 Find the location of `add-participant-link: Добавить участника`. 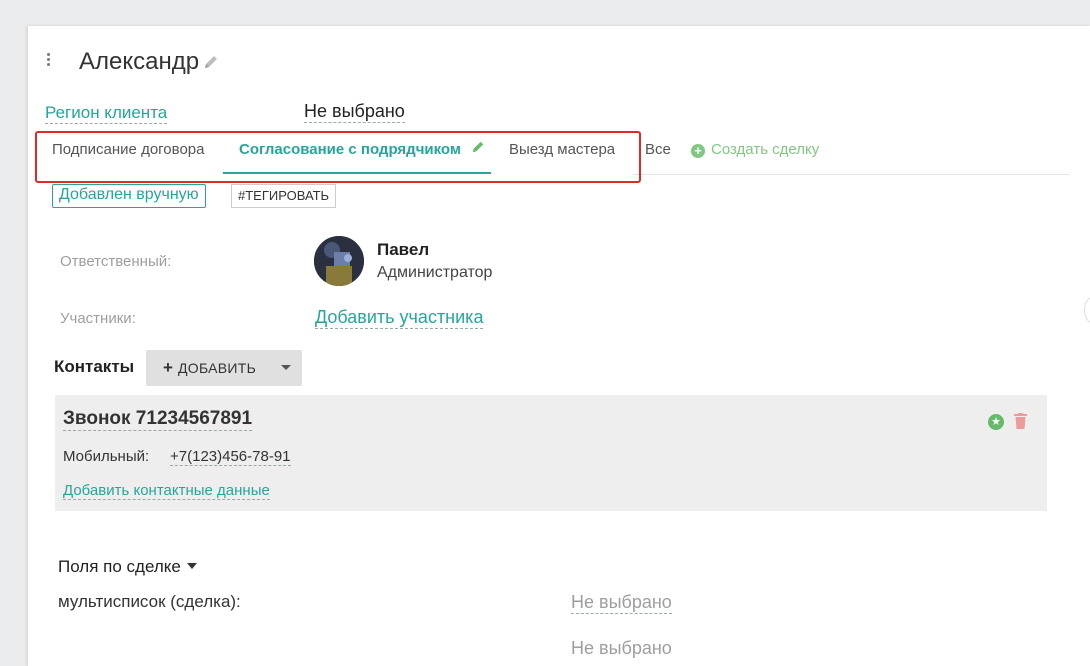

add-participant-link: Добавить участника is located at coordinates (399, 318).